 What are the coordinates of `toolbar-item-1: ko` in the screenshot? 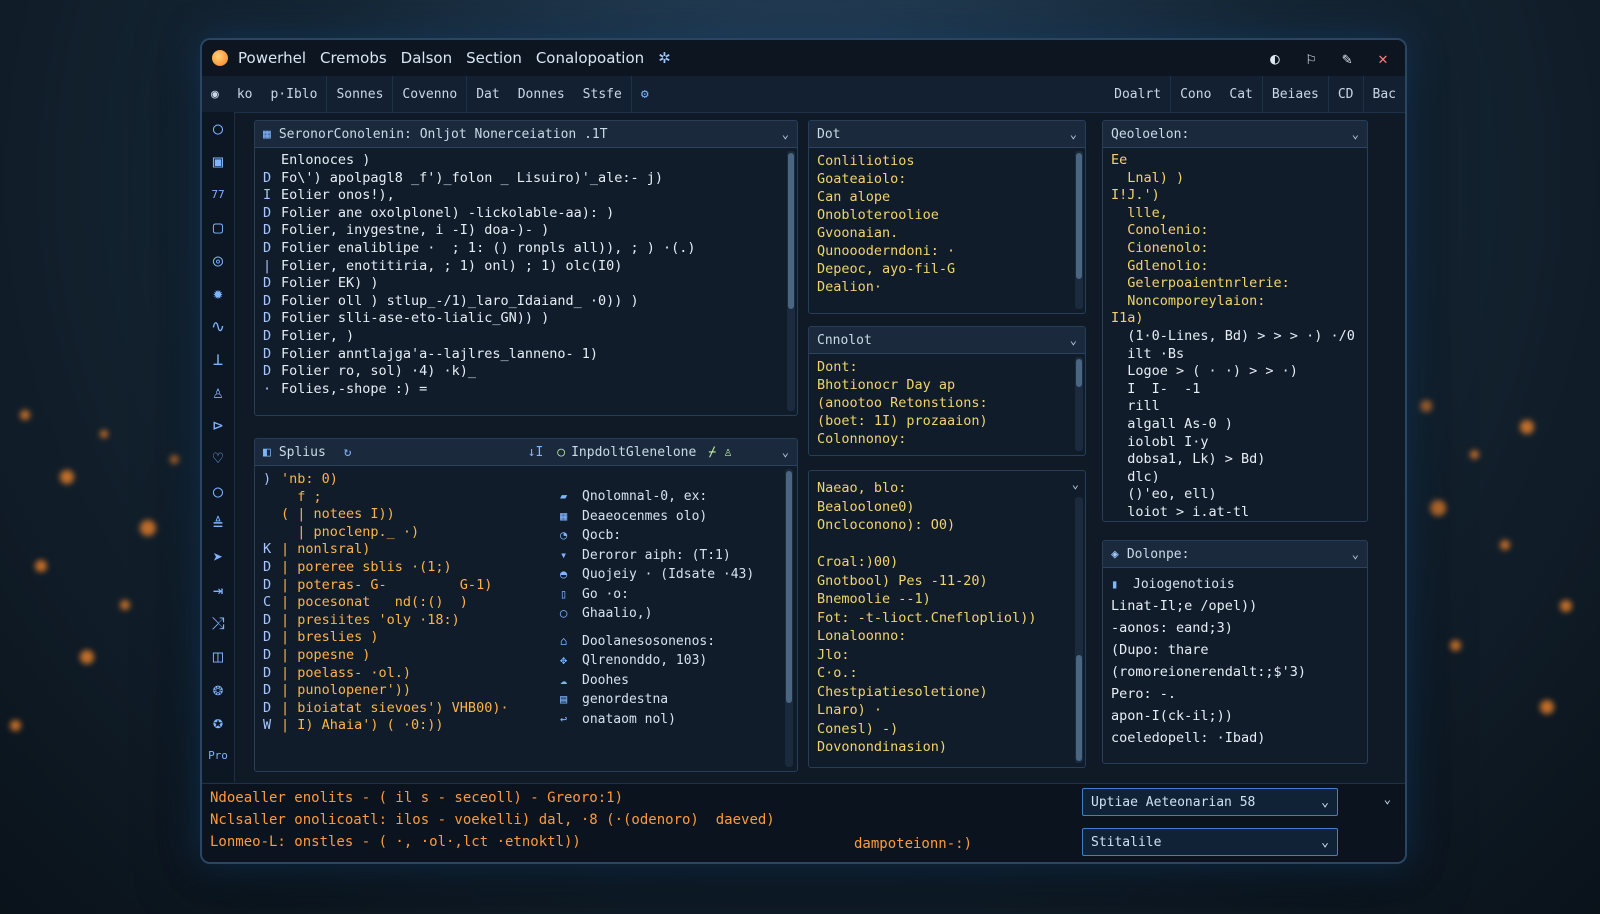 It's located at (245, 94).